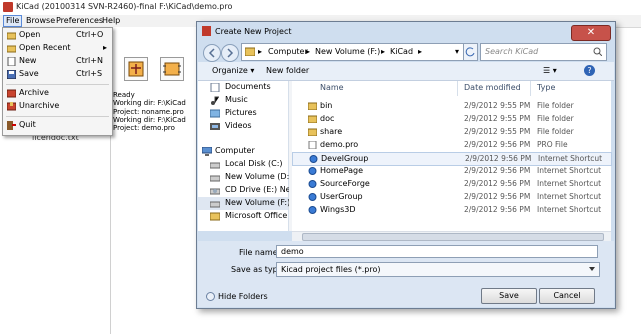 The height and width of the screenshot is (334, 641). I want to click on help-icon: ?, so click(589, 70).